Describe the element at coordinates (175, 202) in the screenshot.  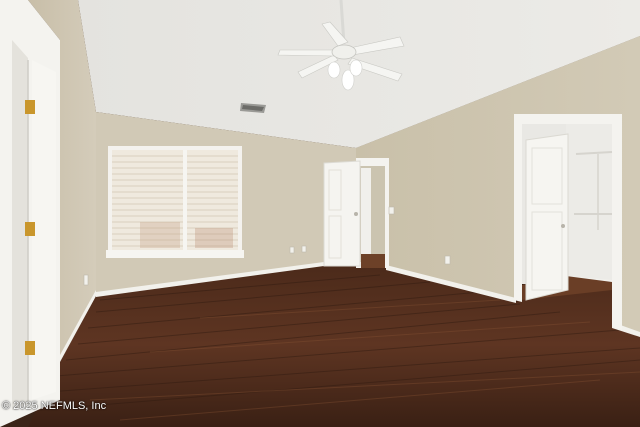
I see `window-with-blinds` at that location.